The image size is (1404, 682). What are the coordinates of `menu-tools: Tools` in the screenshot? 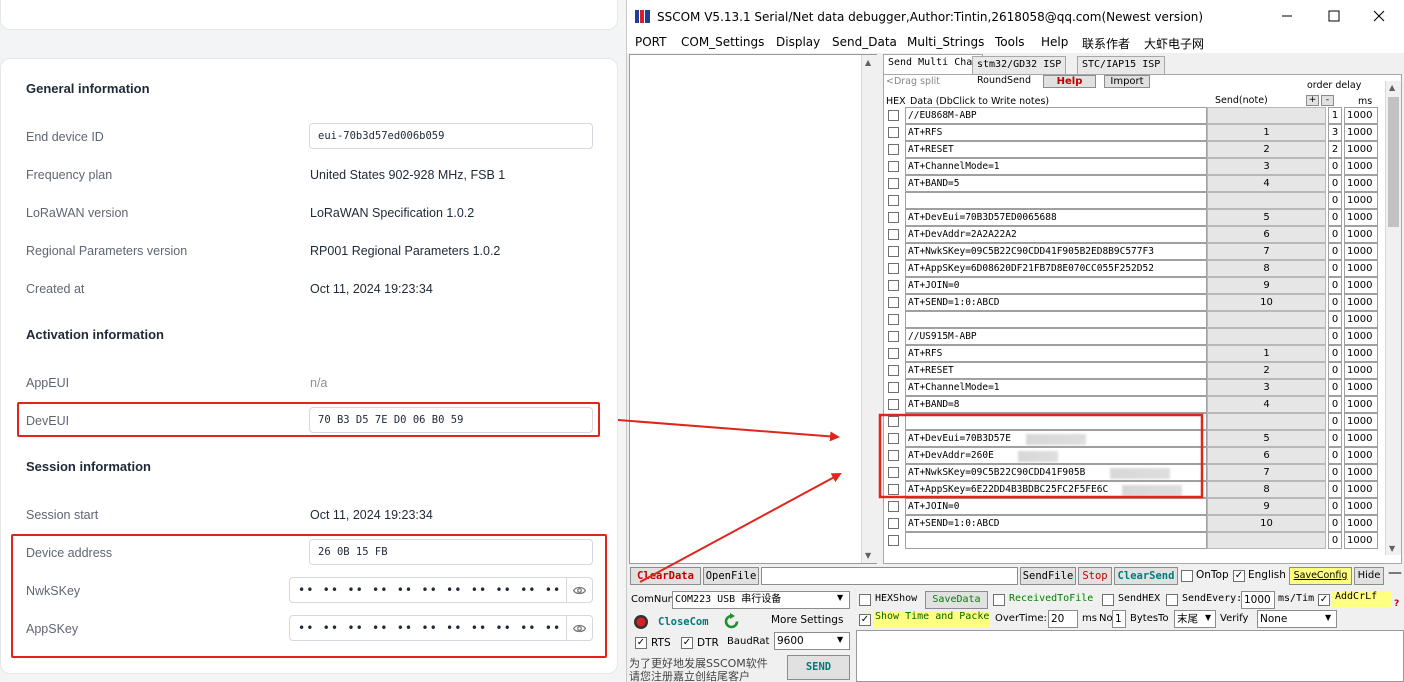 It's located at (1010, 42).